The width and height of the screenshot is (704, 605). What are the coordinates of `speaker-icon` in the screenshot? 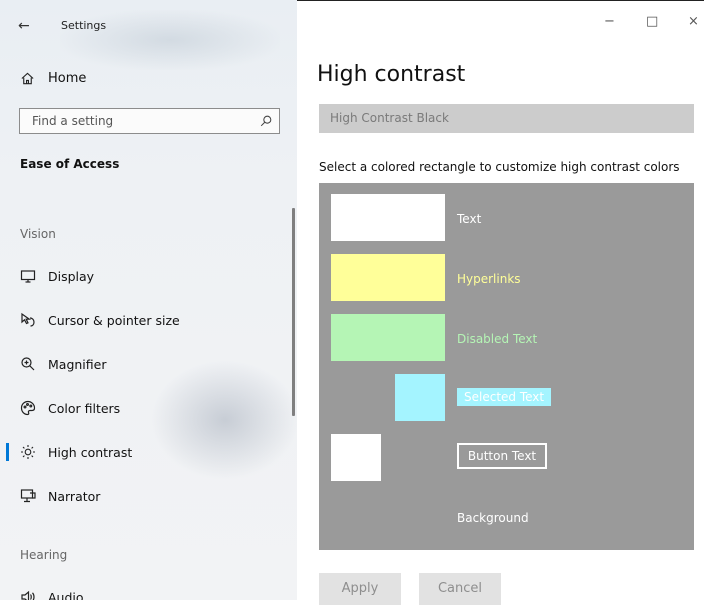 It's located at (28, 595).